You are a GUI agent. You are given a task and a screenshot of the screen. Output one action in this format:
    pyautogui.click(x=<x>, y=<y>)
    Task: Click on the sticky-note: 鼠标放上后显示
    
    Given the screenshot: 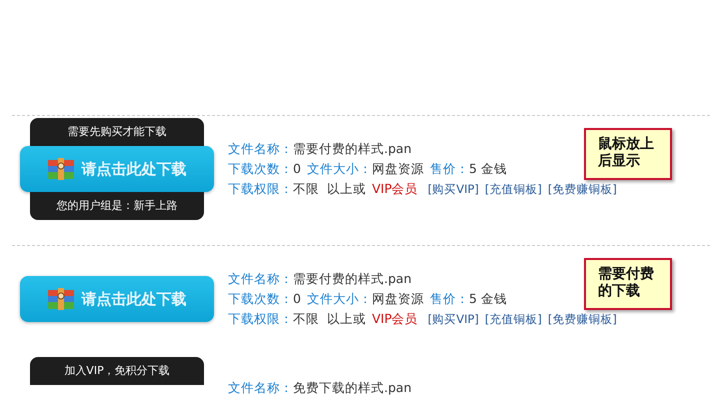 What is the action you would take?
    pyautogui.click(x=628, y=154)
    